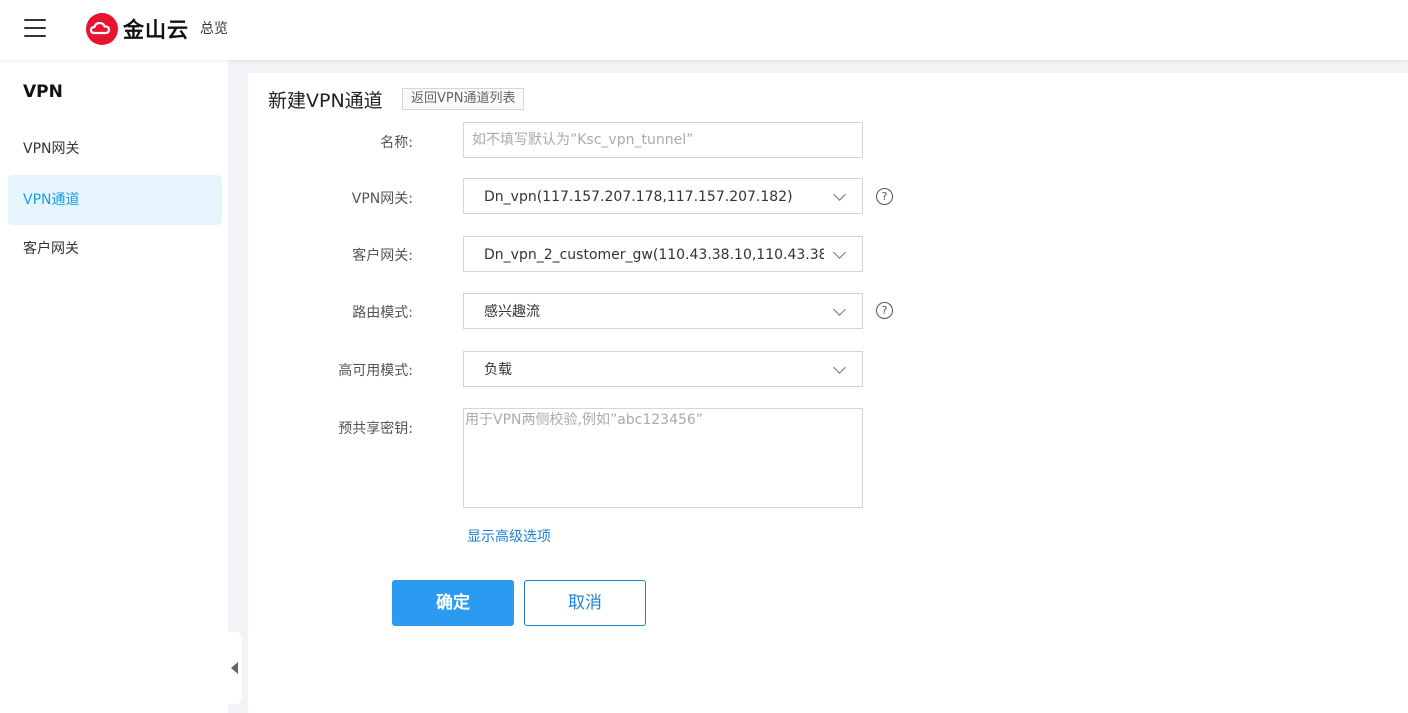 The image size is (1408, 713). Describe the element at coordinates (509, 536) in the screenshot. I see `show-advanced-options-link: 显示高级选项` at that location.